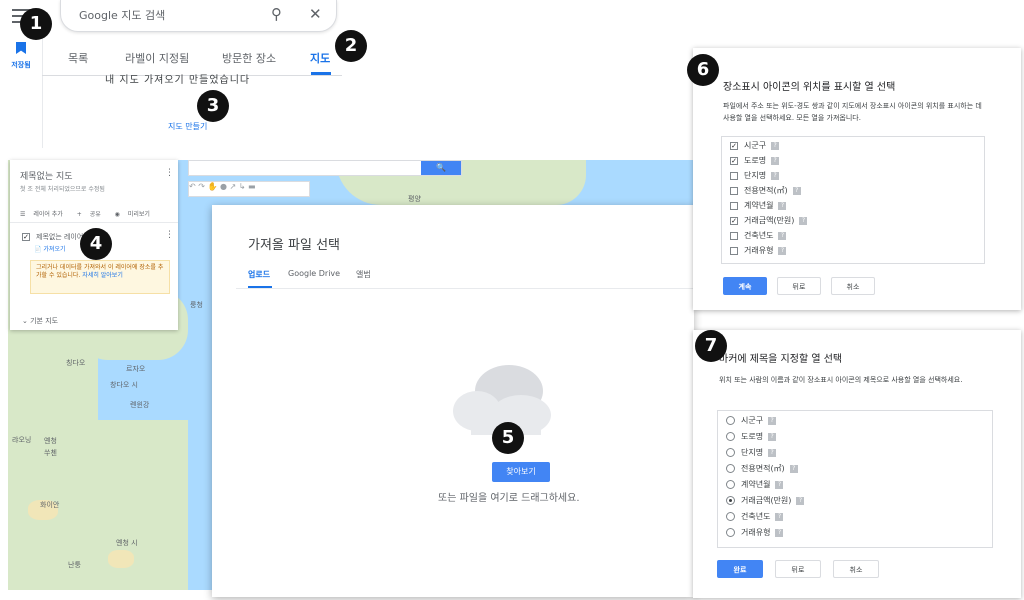 Image resolution: width=1024 pixels, height=600 pixels. I want to click on browse-button: 찾아보기, so click(521, 472).